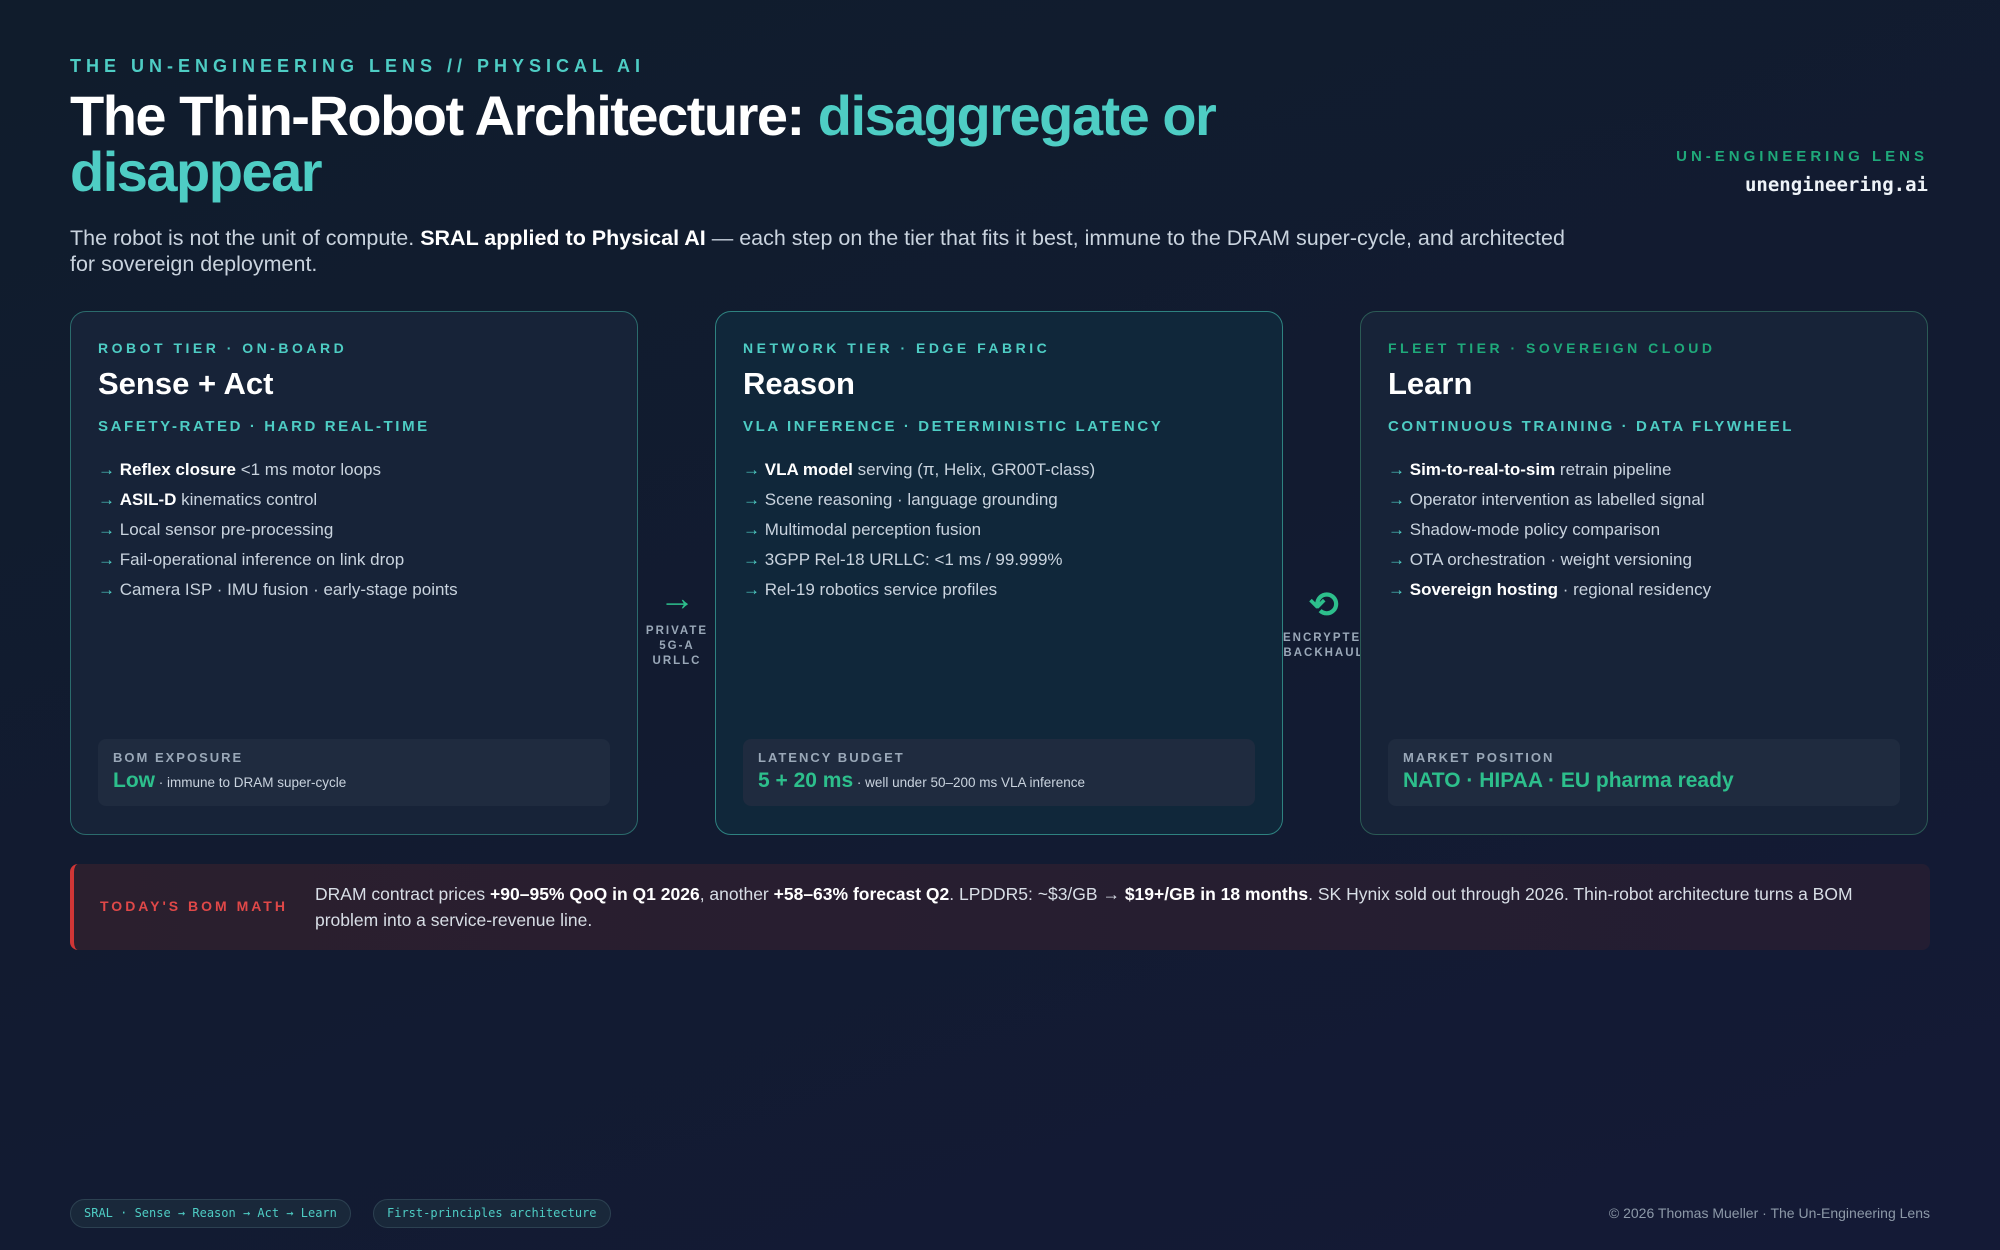 Image resolution: width=2000 pixels, height=1250 pixels. I want to click on list-item: → Scene reasoning · language grounding, so click(999, 500).